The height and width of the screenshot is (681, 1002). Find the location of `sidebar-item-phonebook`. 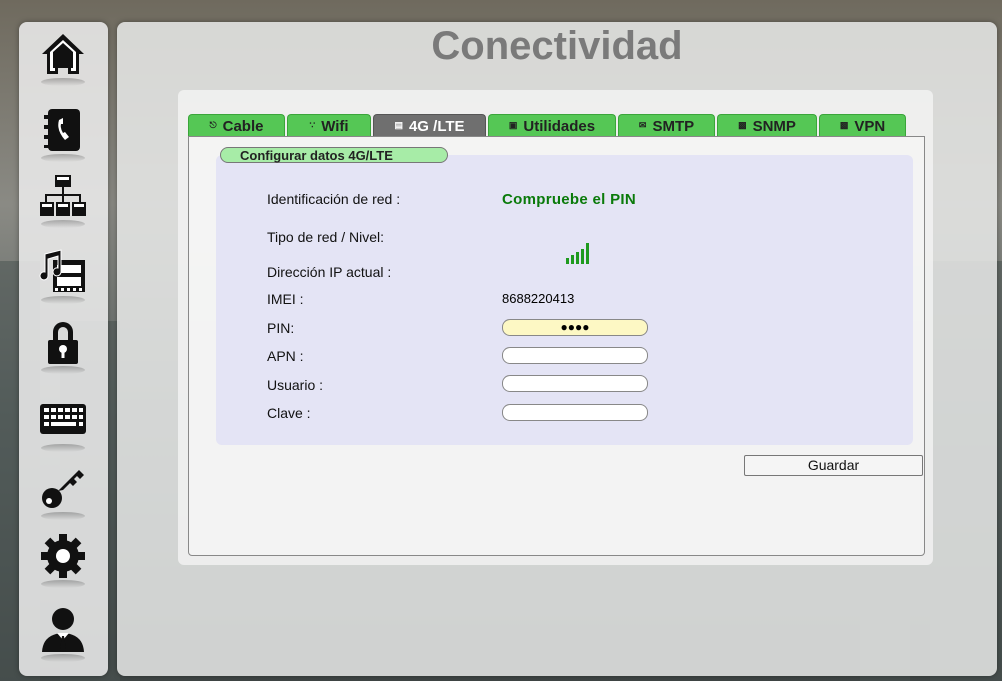

sidebar-item-phonebook is located at coordinates (63, 134).